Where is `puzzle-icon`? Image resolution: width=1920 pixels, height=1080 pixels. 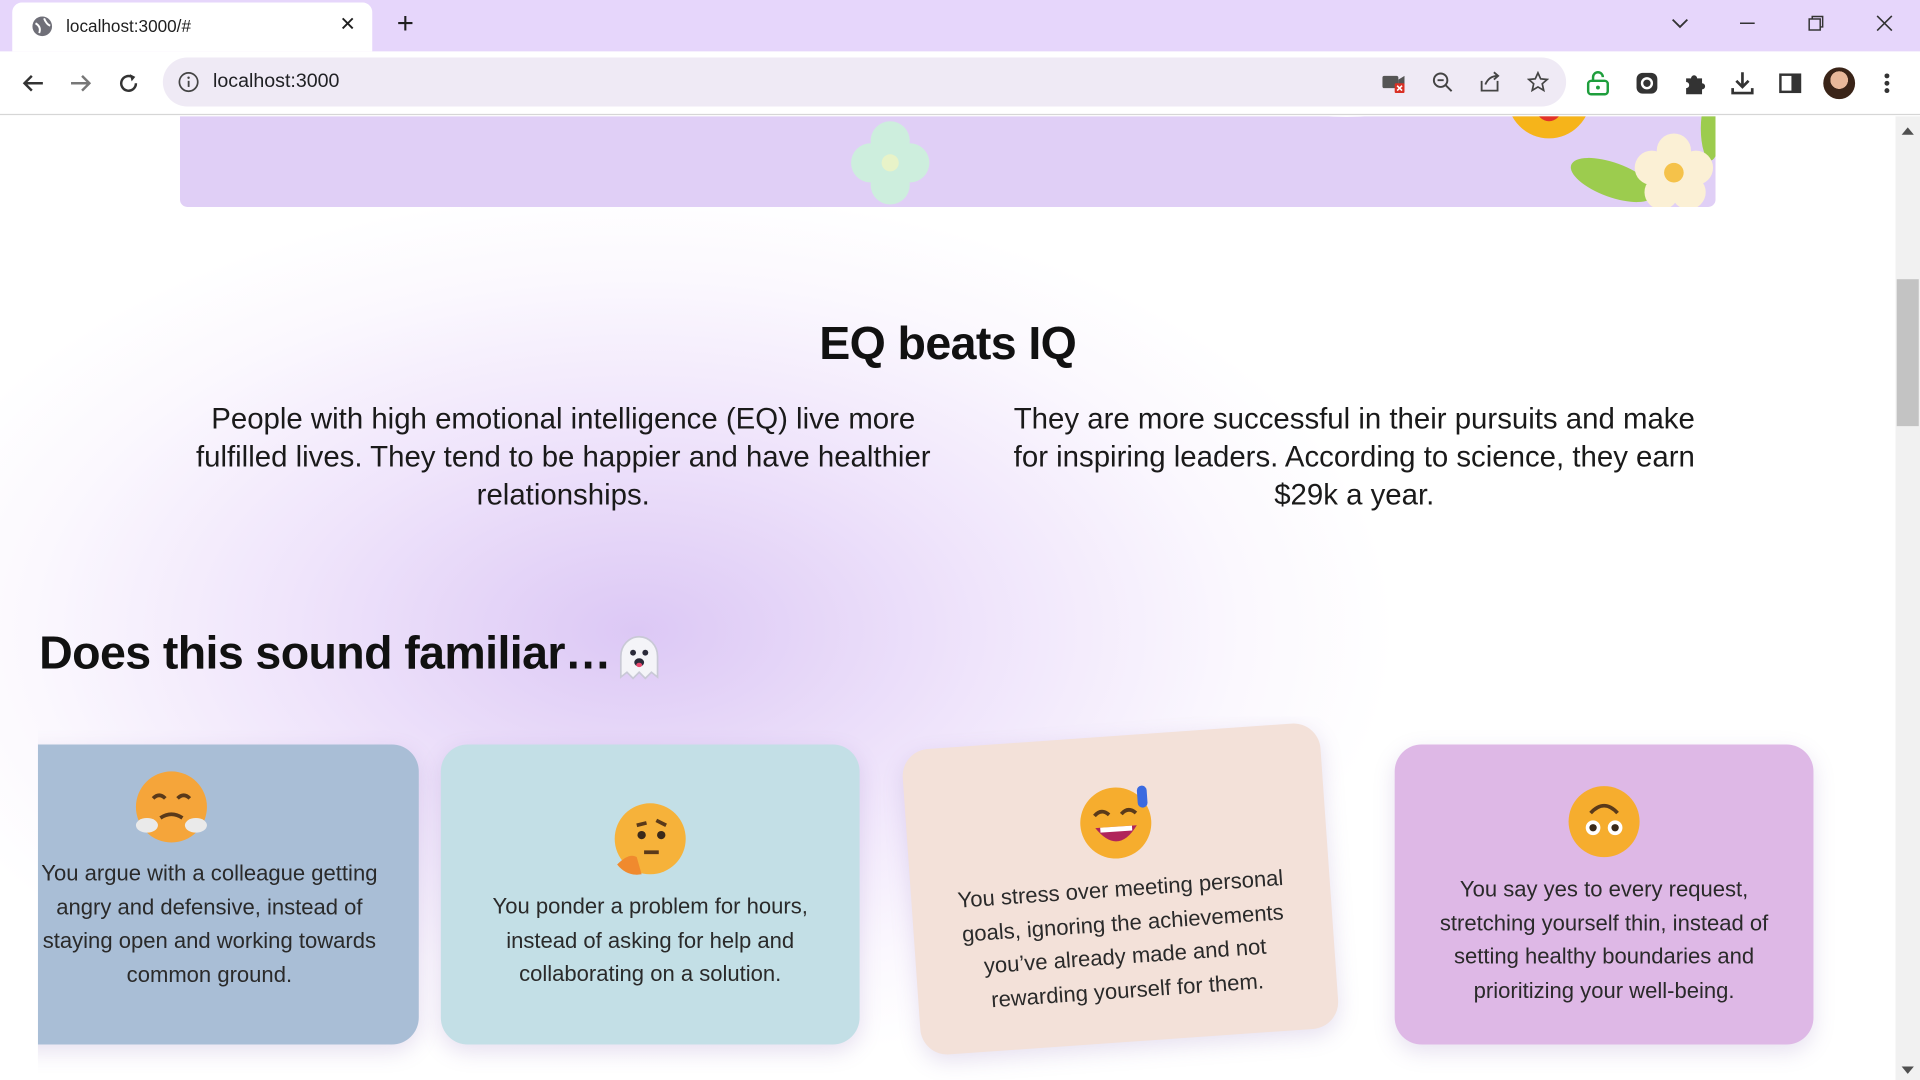
puzzle-icon is located at coordinates (1694, 83).